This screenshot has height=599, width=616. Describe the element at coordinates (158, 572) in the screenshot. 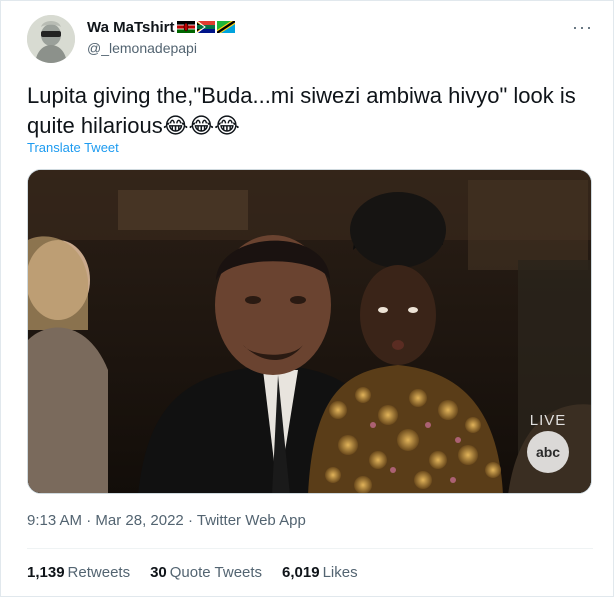

I see `quote-tweets-count: 30` at that location.